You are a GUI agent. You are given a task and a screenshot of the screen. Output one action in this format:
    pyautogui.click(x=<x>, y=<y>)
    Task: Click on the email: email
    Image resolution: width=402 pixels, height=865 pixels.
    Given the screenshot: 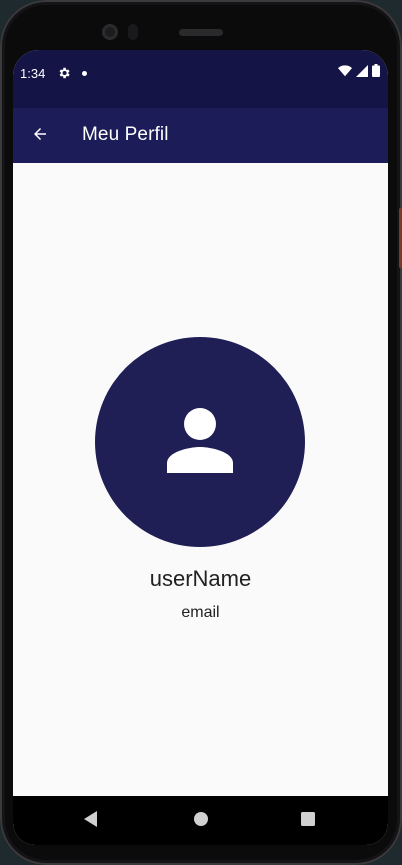 What is the action you would take?
    pyautogui.click(x=200, y=612)
    